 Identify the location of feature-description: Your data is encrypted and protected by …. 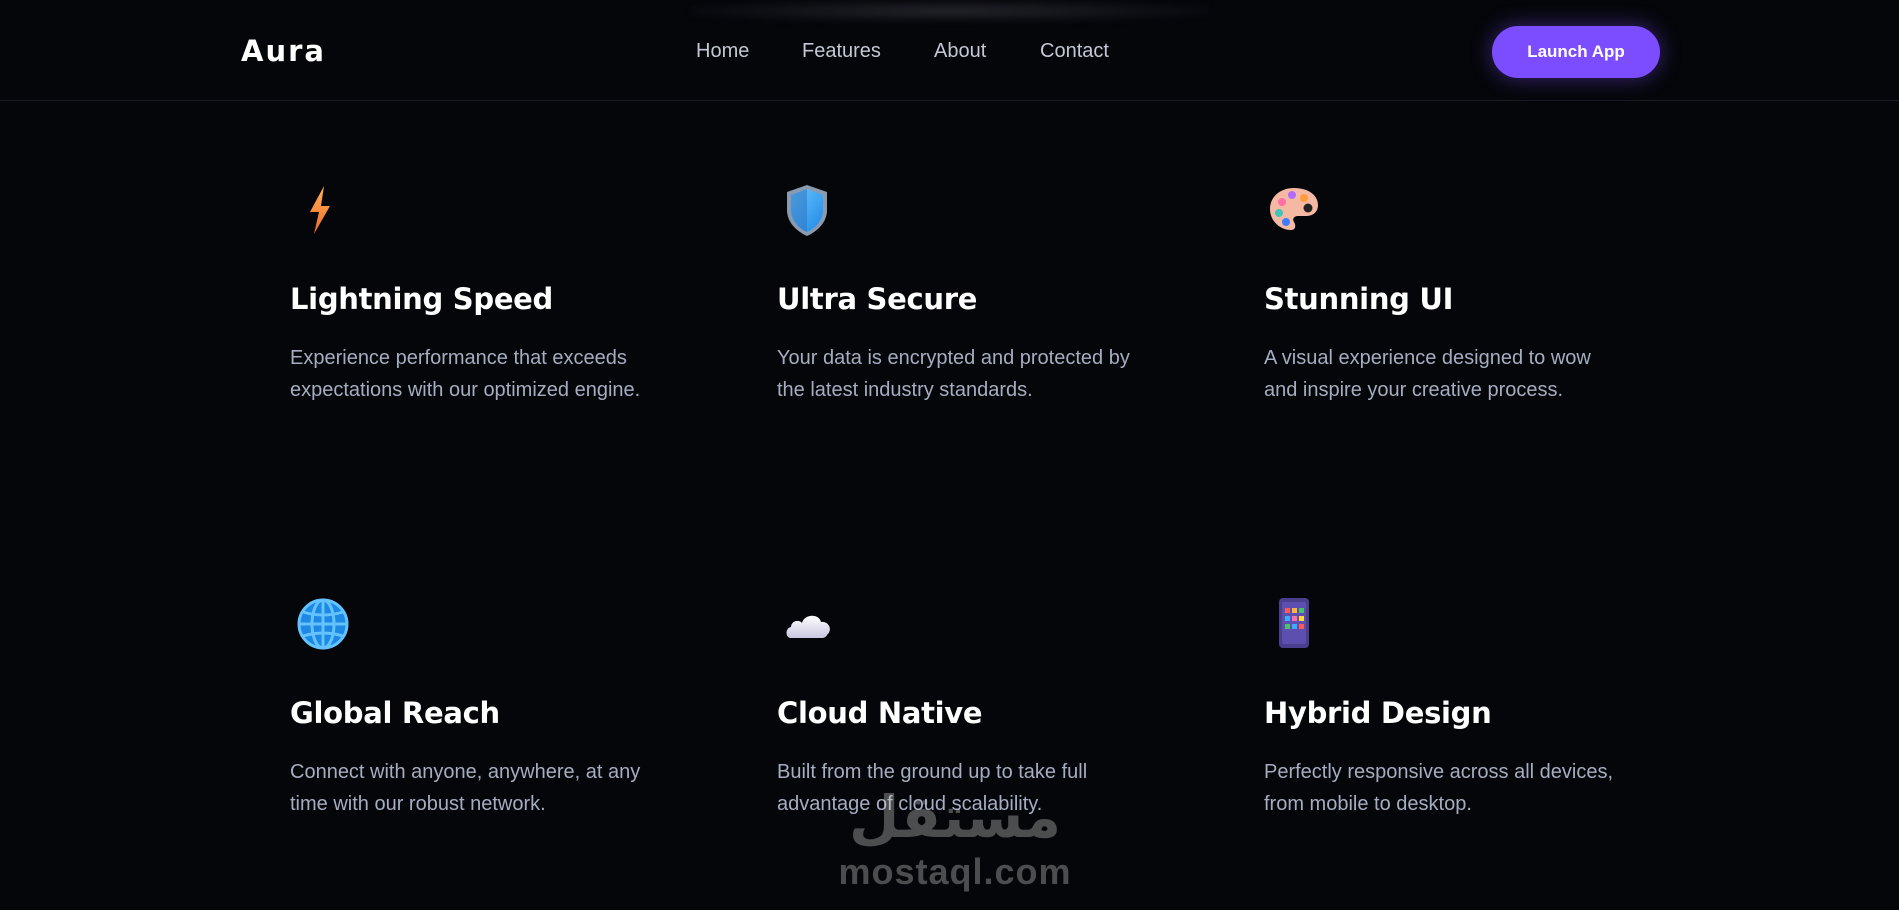
(953, 374).